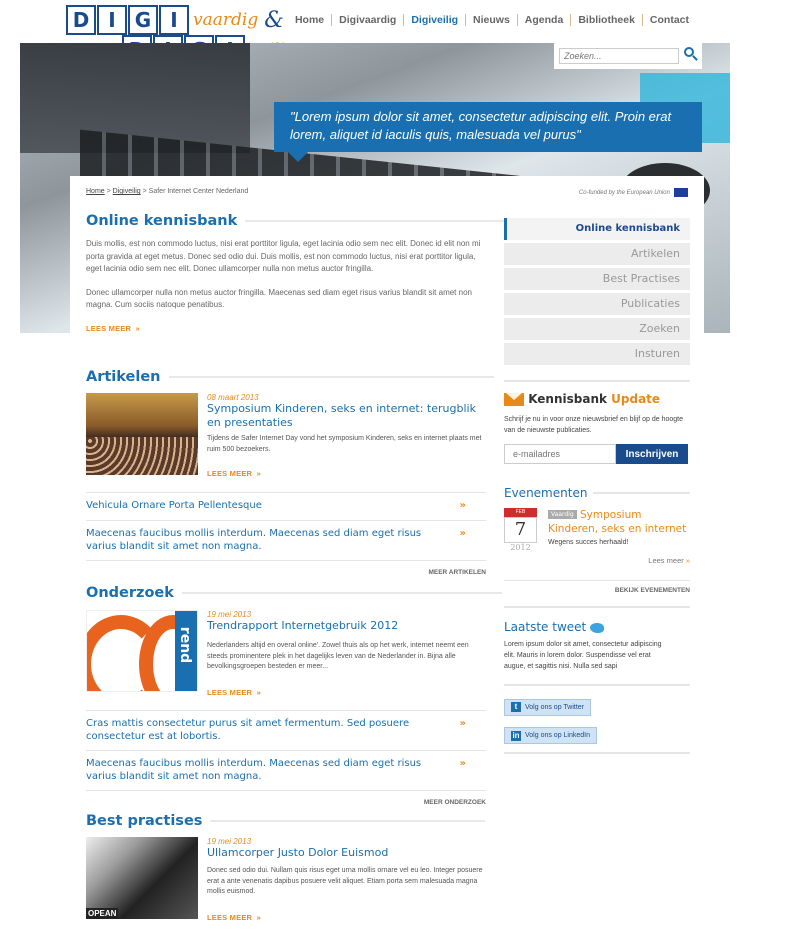  What do you see at coordinates (434, 20) in the screenshot?
I see `nav-digiveilig: Digiveilig` at bounding box center [434, 20].